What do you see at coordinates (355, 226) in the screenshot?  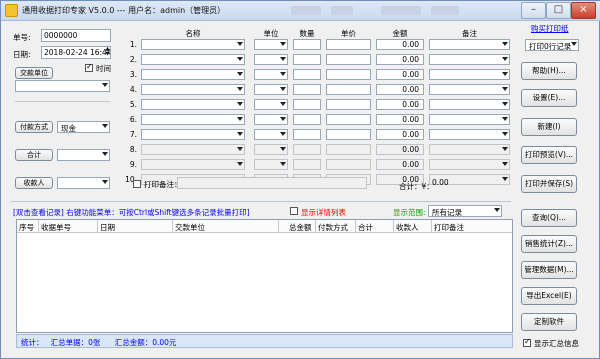 I see `col-separator` at bounding box center [355, 226].